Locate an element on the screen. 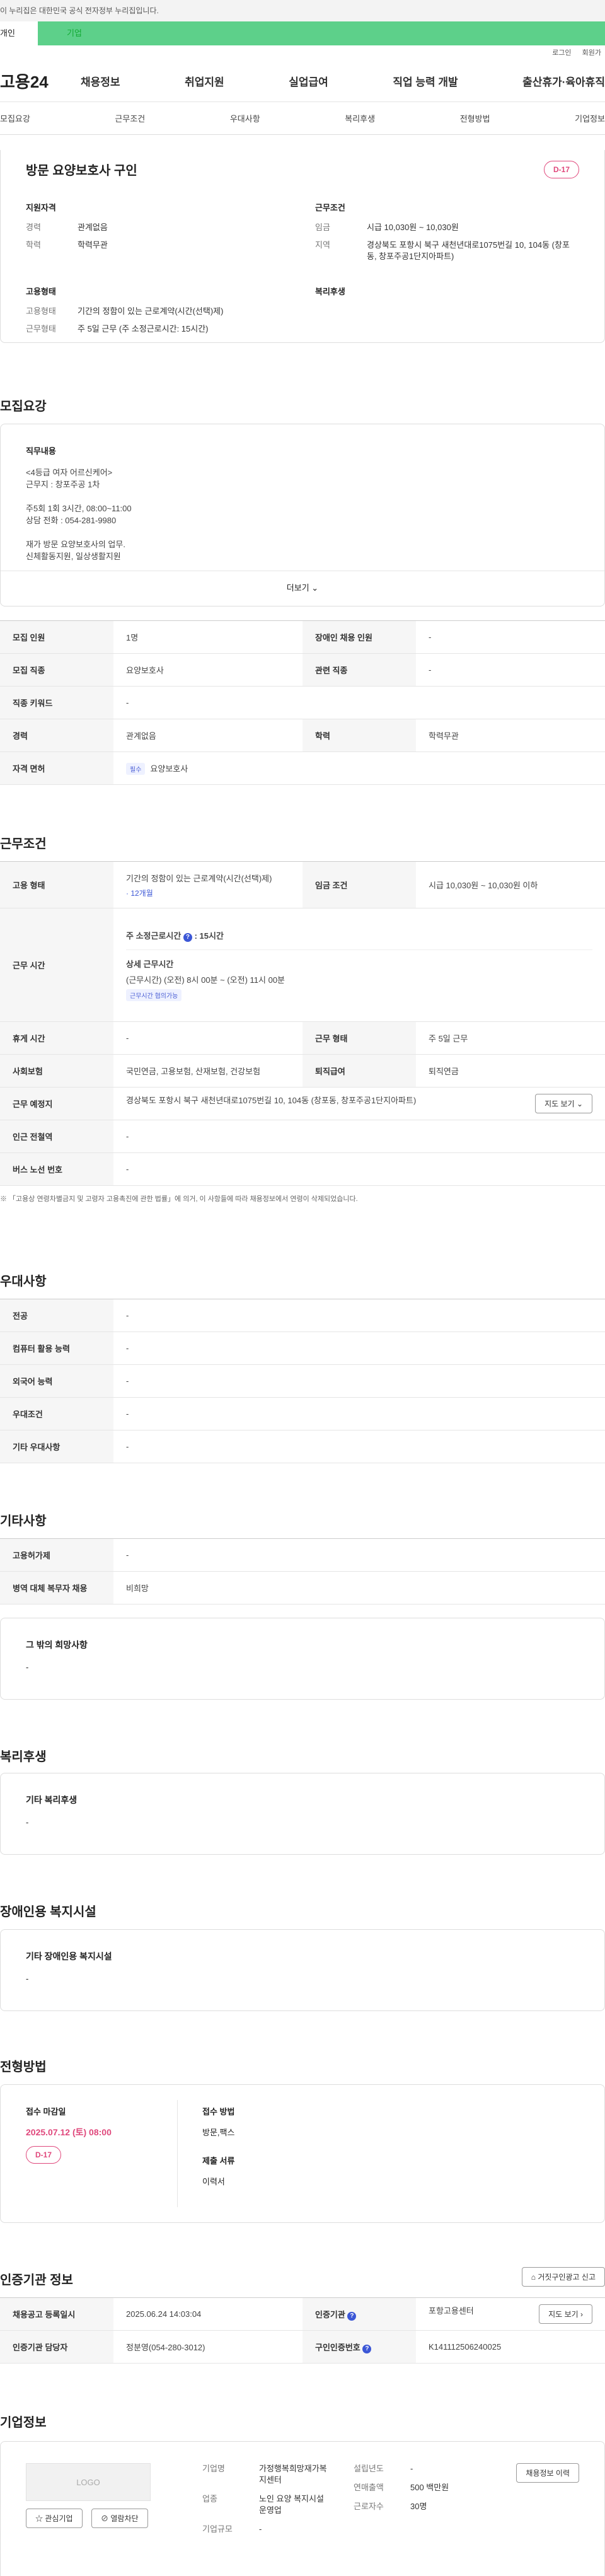 The image size is (605, 2576). emp-label: 고용형태 is located at coordinates (41, 311).